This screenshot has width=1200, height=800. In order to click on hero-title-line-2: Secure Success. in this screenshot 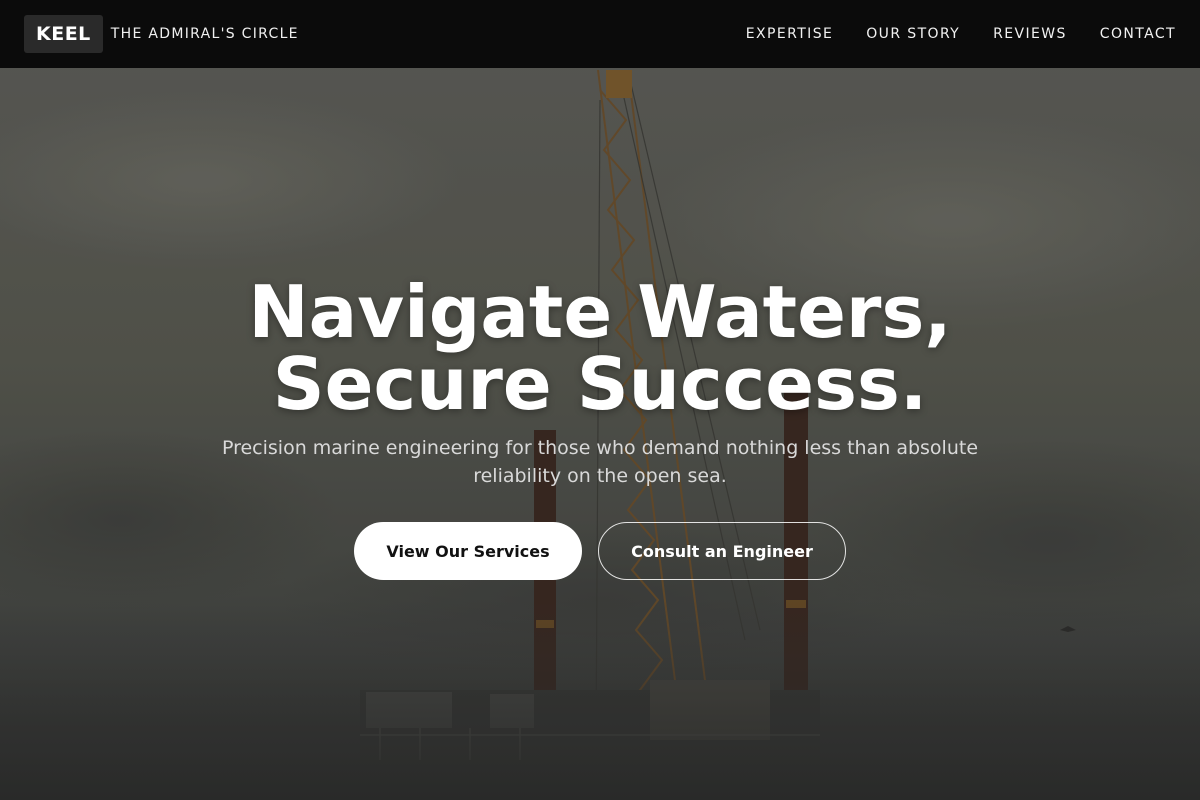, I will do `click(600, 384)`.